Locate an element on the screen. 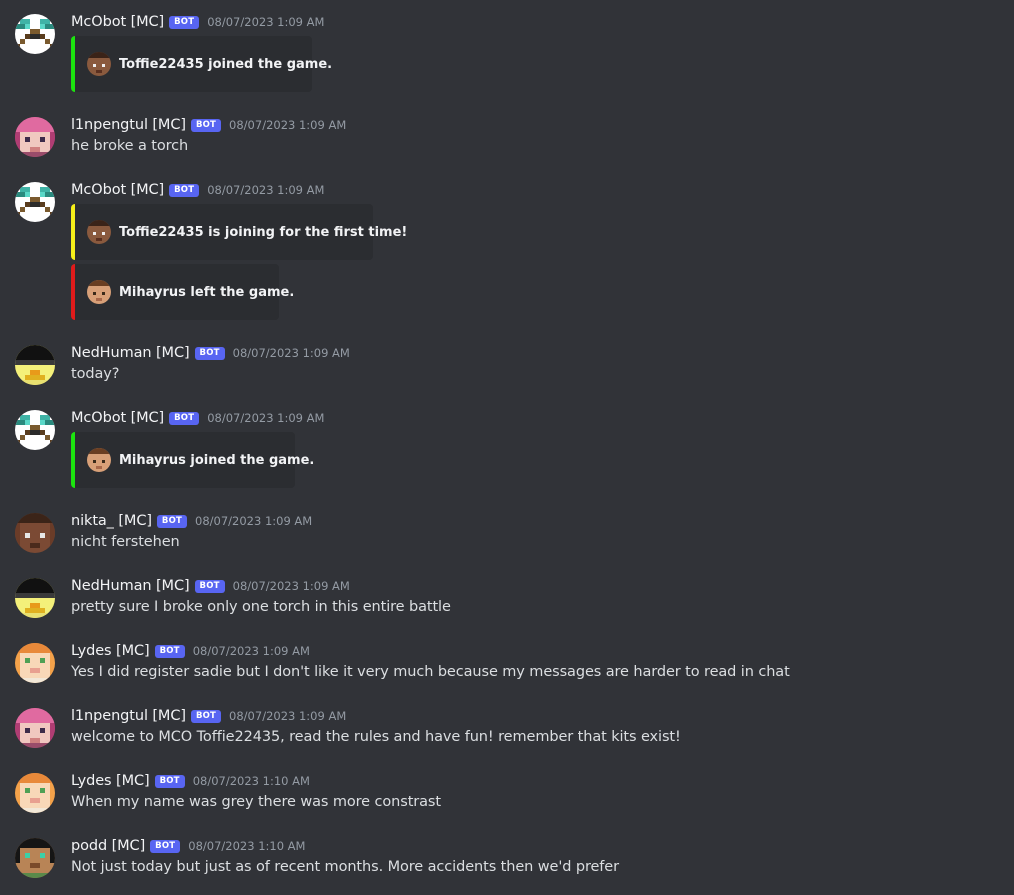 The height and width of the screenshot is (895, 1014). join-embed: Mihayrus joined the game. is located at coordinates (192, 460).